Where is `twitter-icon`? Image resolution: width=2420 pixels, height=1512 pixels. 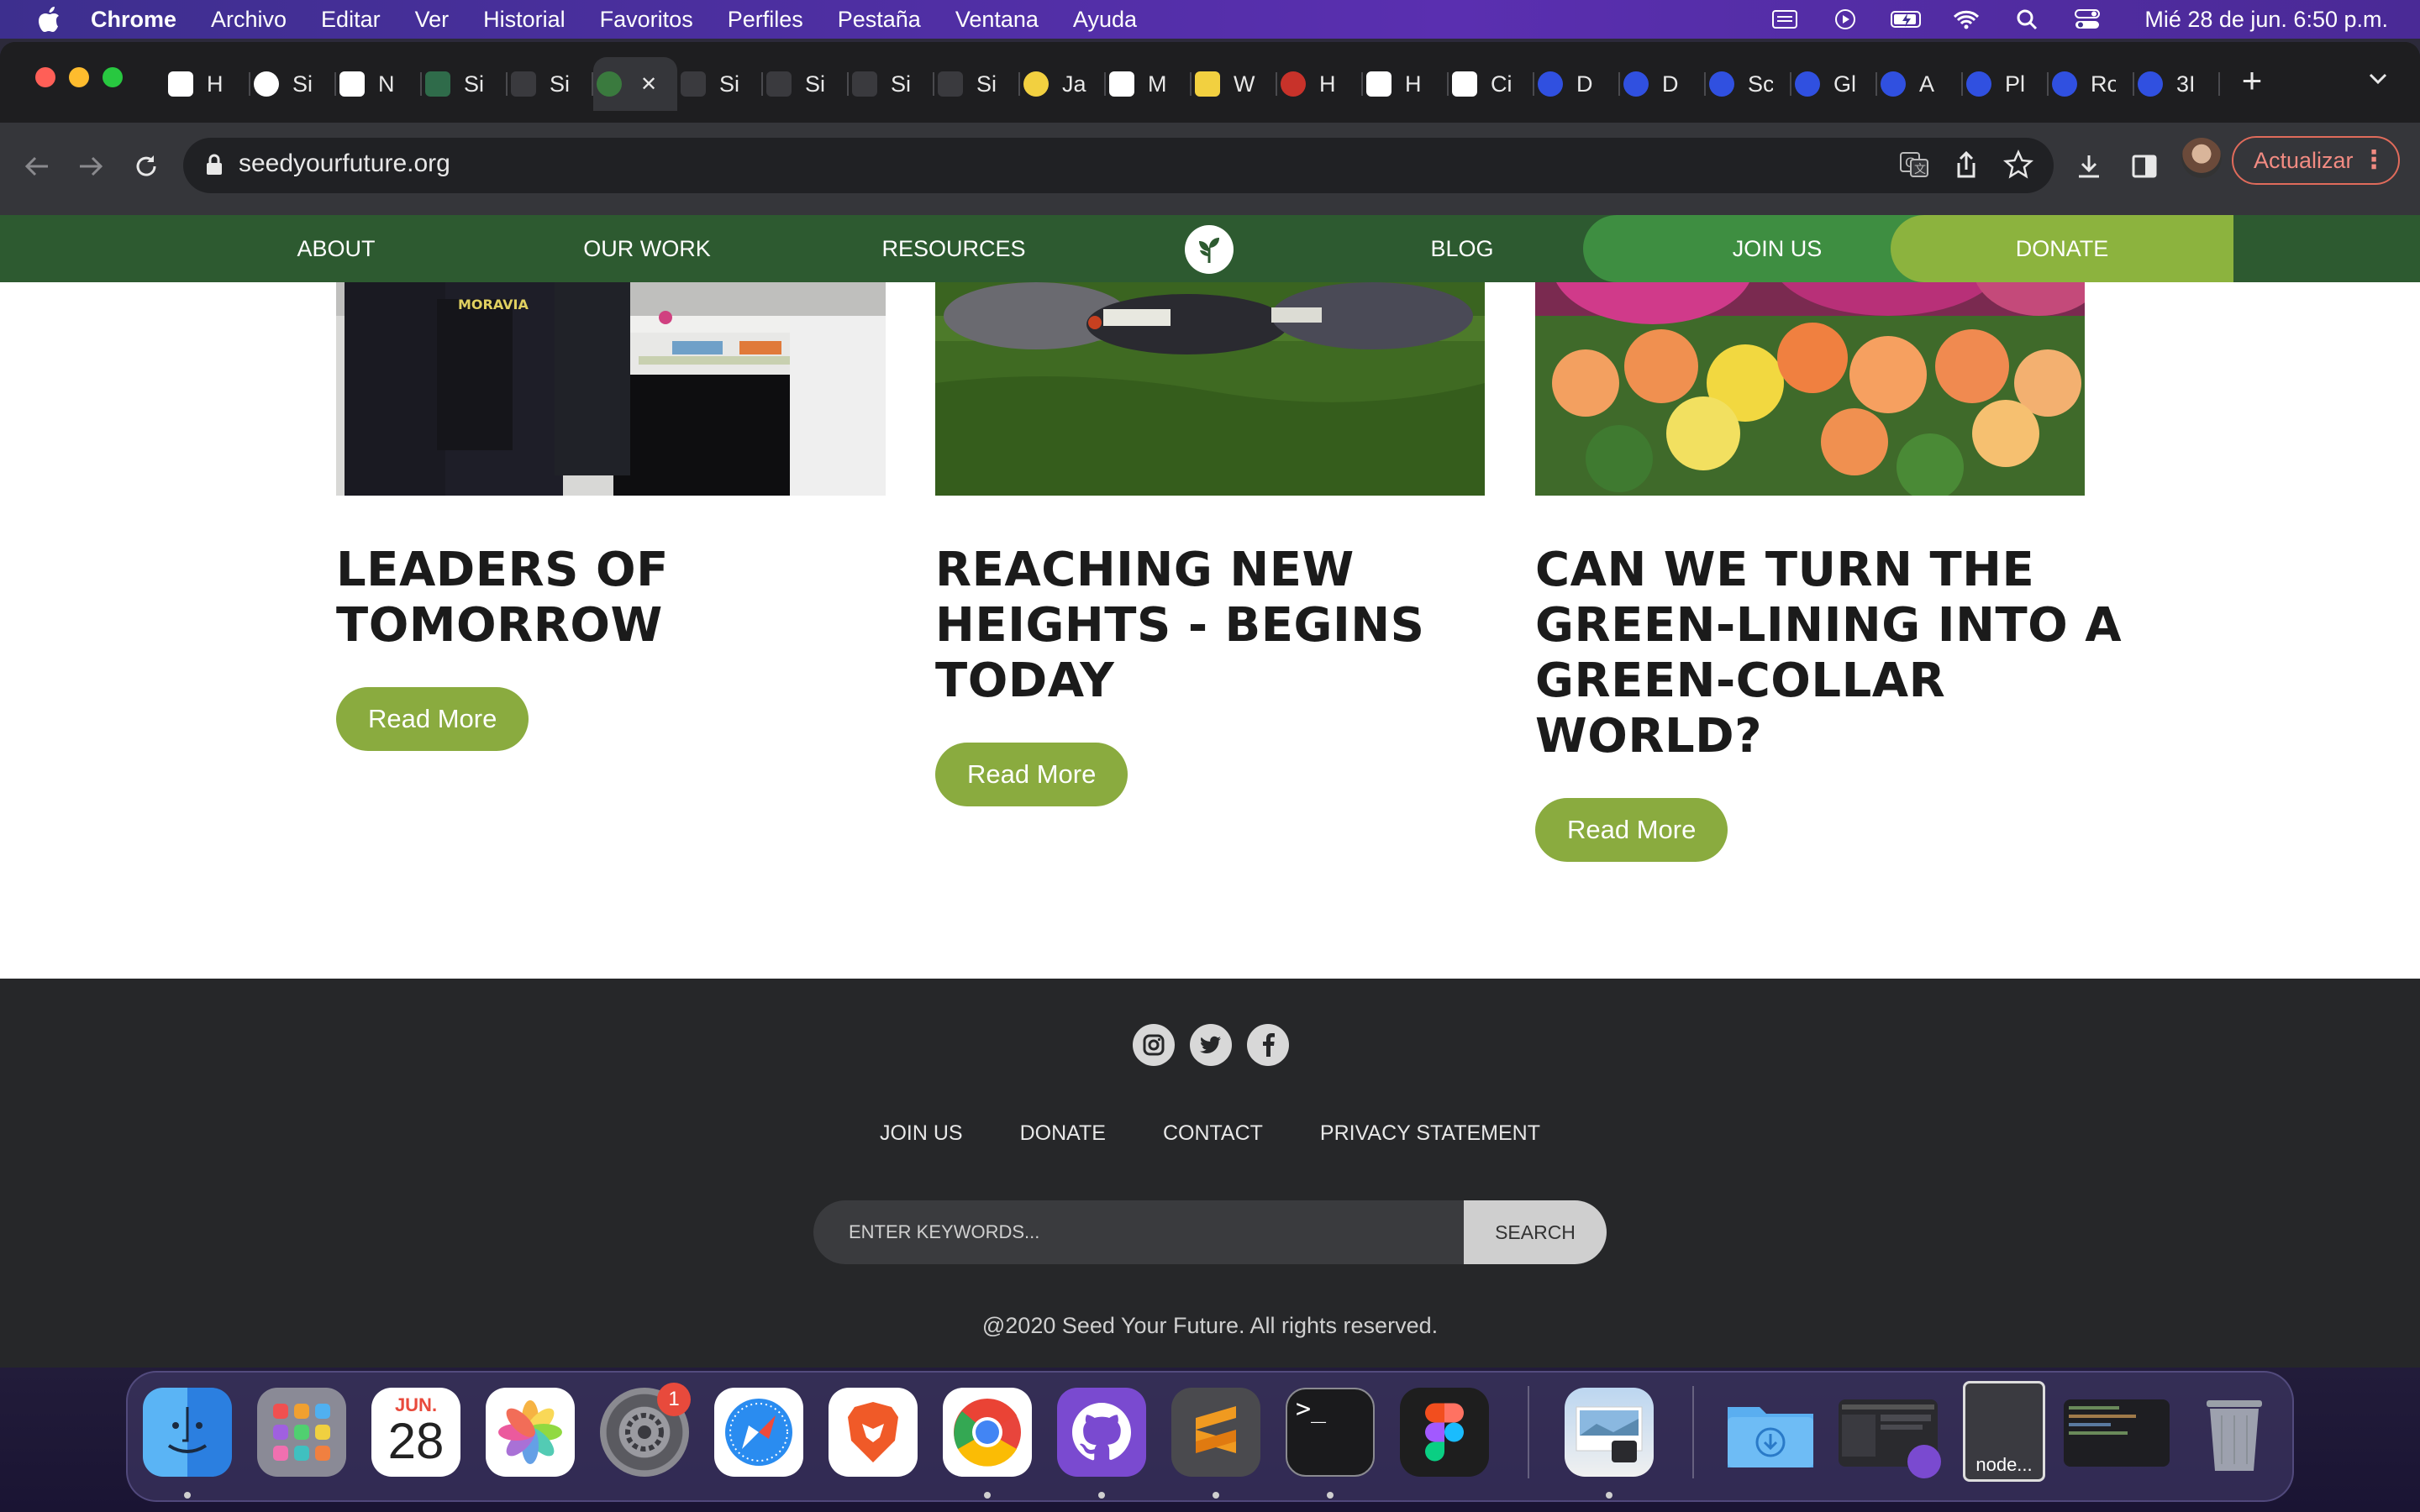
twitter-icon is located at coordinates (1211, 1045).